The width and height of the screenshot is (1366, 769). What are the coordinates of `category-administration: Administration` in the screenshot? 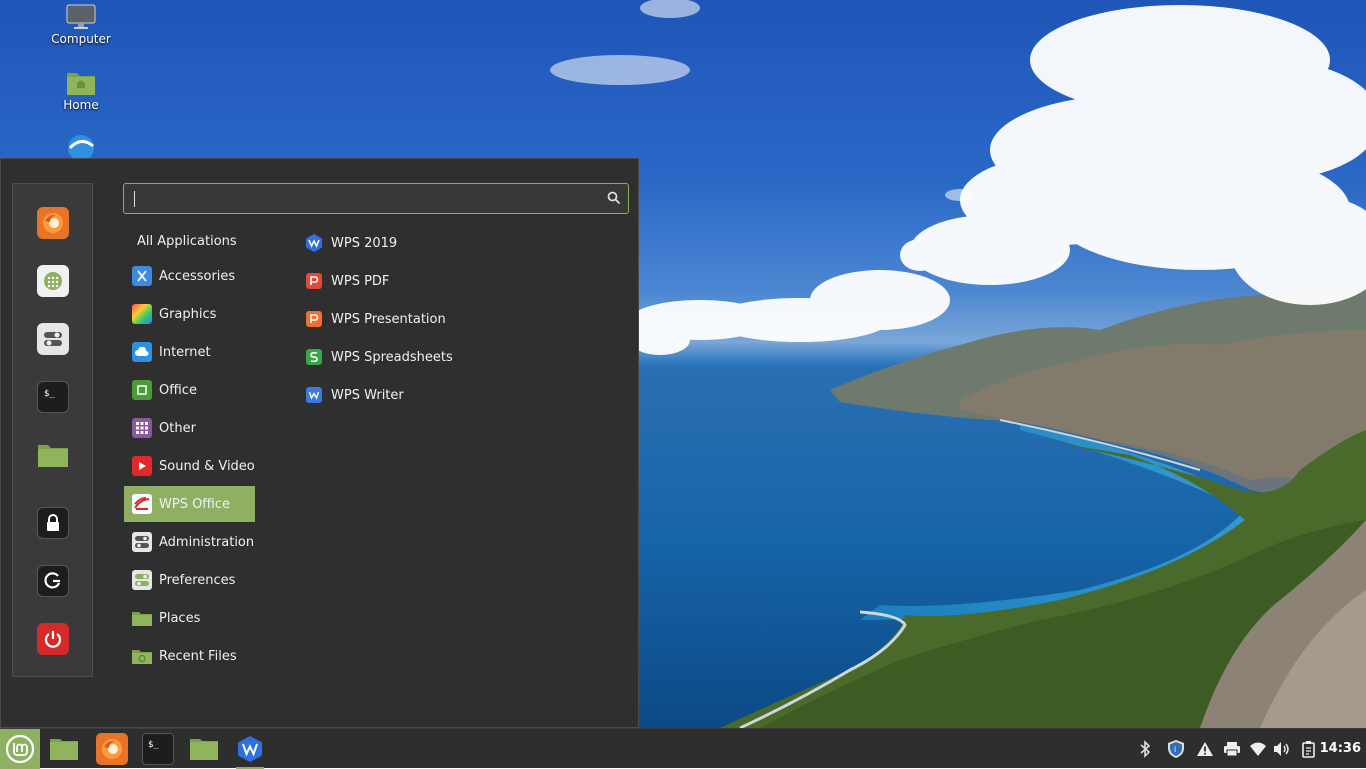 It's located at (189, 542).